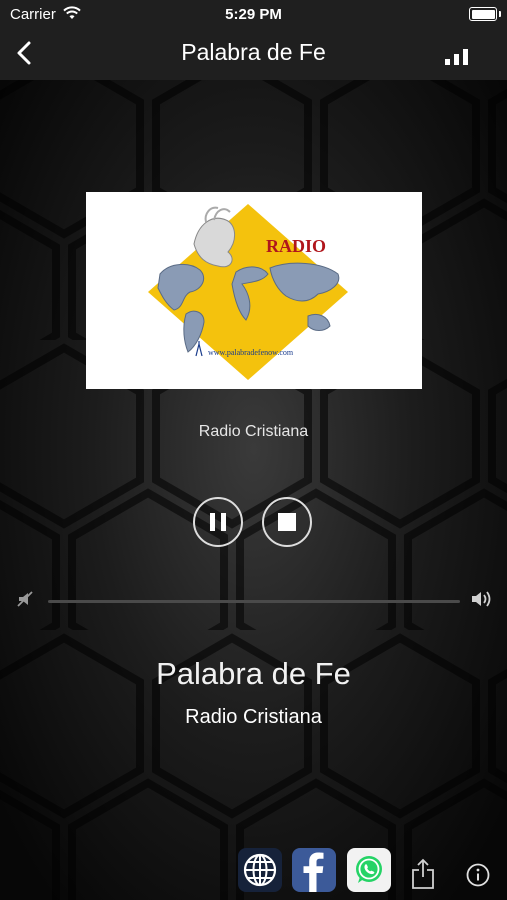 This screenshot has height=900, width=507. I want to click on share-icon, so click(423, 874).